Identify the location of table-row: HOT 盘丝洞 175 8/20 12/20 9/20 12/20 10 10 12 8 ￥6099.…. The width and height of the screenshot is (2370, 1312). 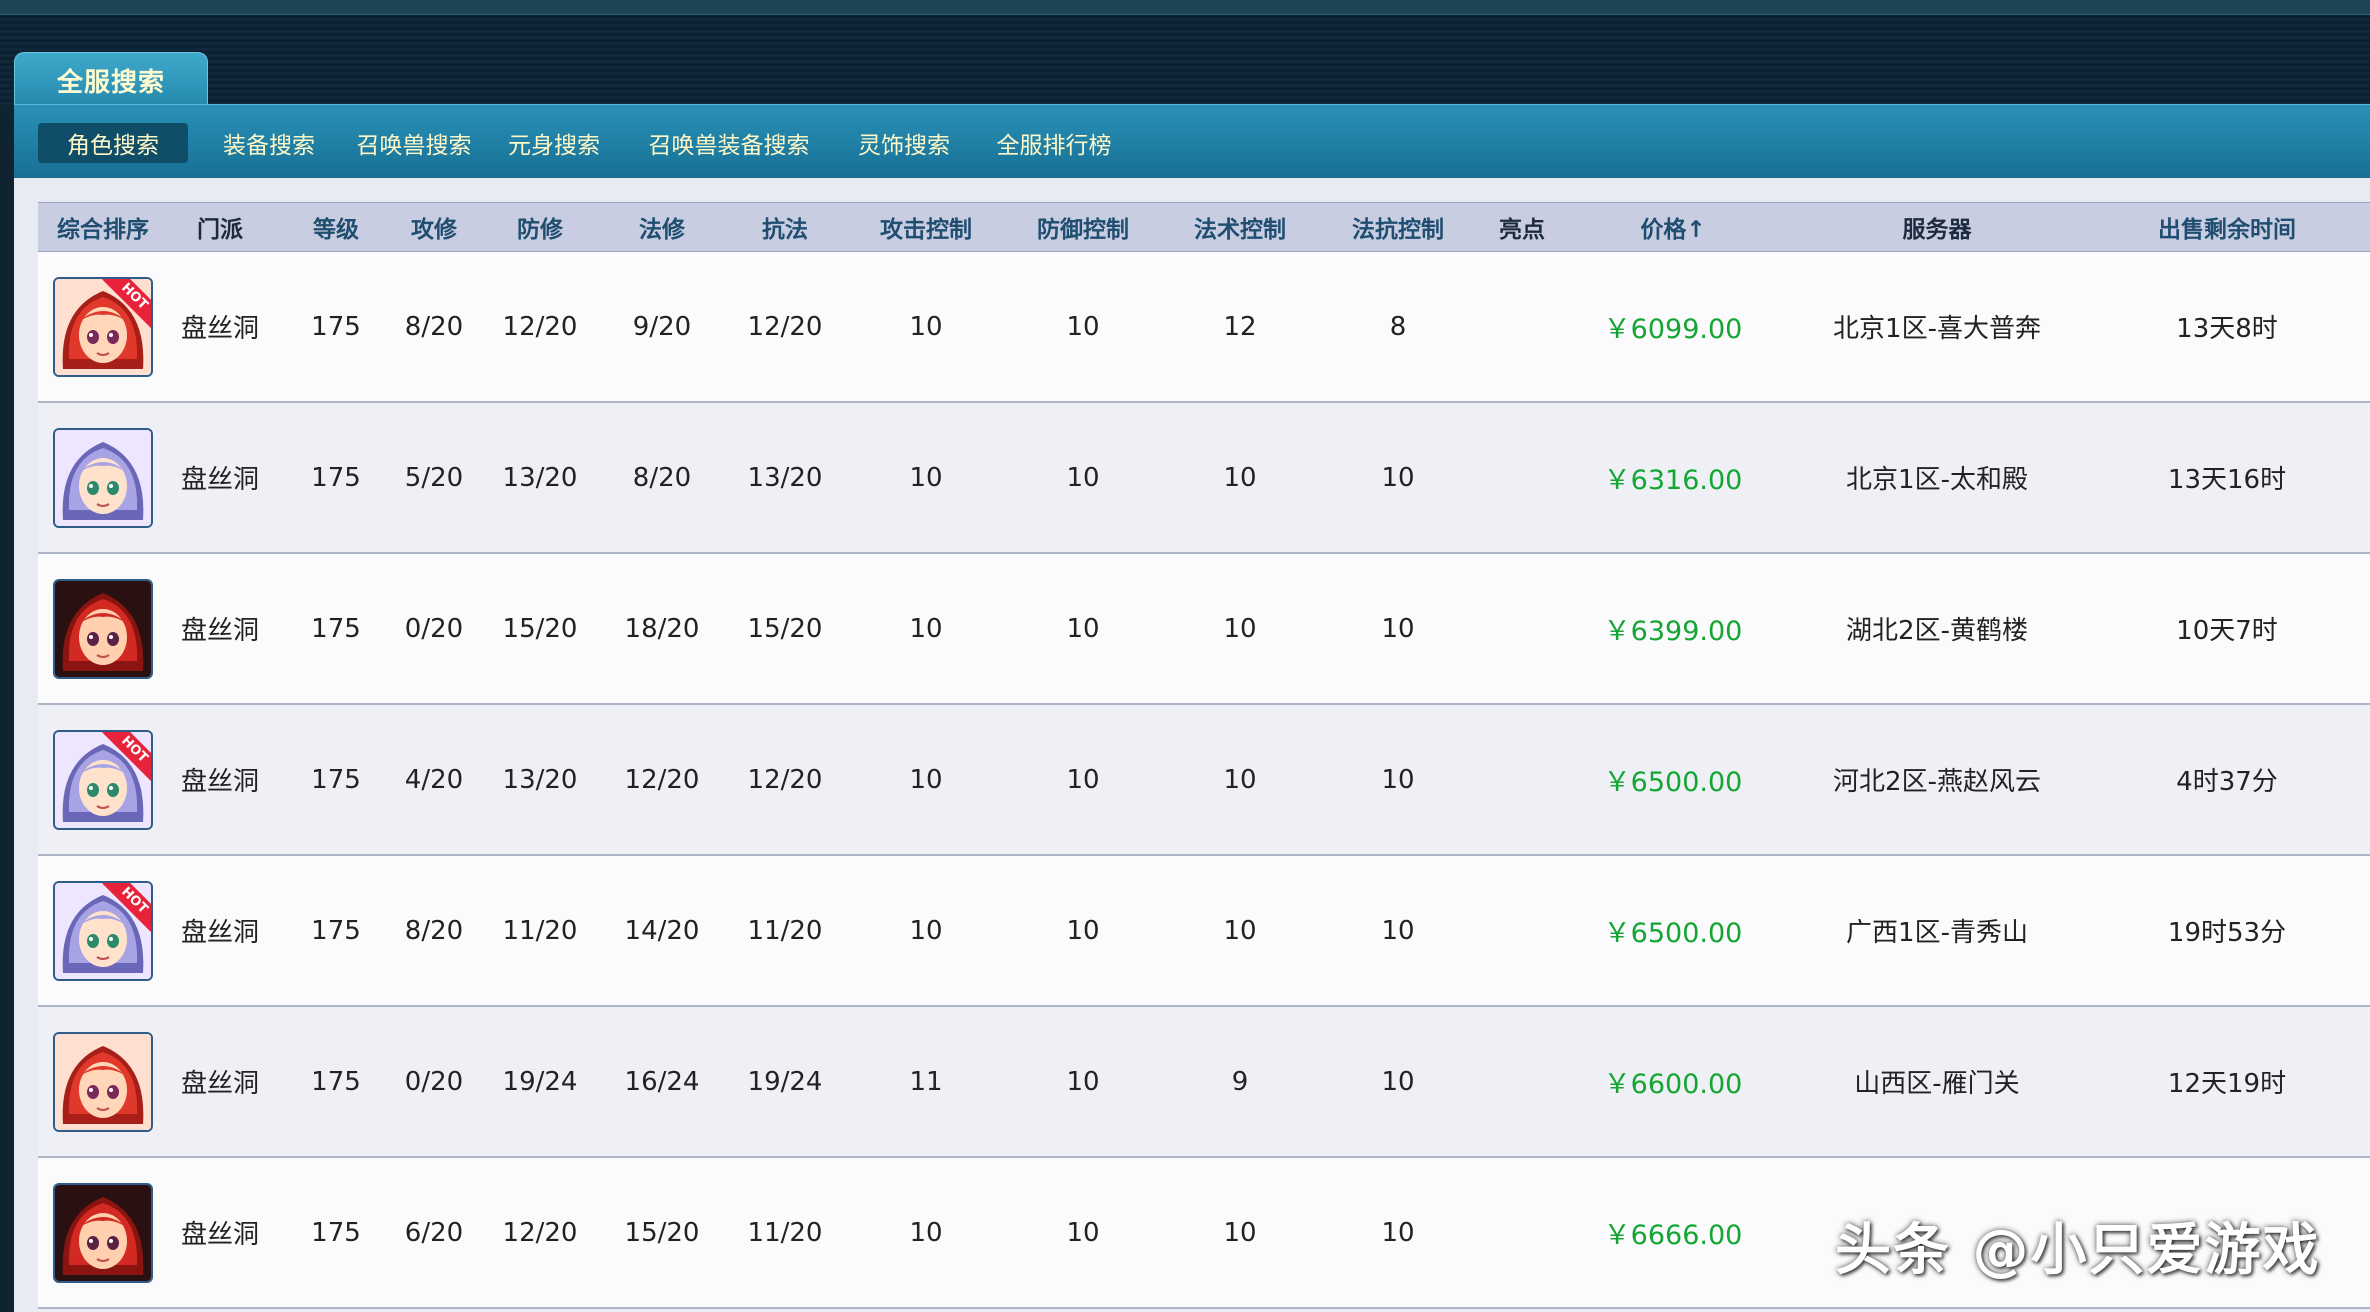
(1204, 327).